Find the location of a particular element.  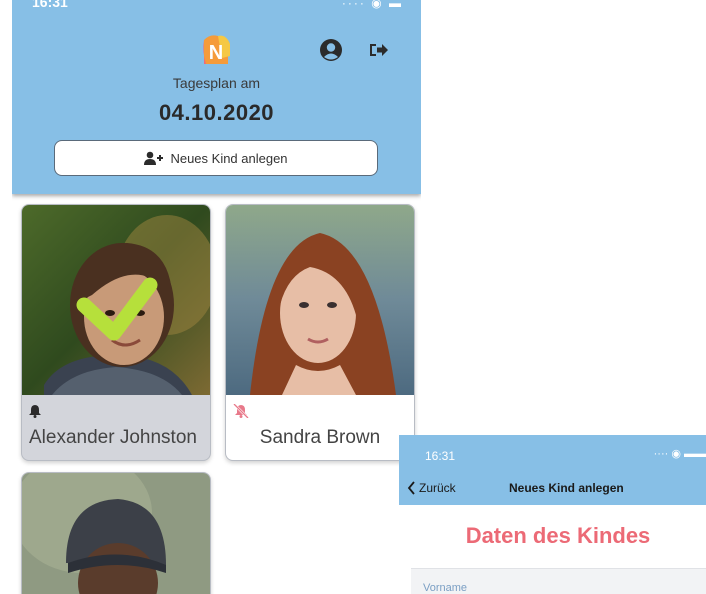

back-button-label: Zurück is located at coordinates (437, 488).